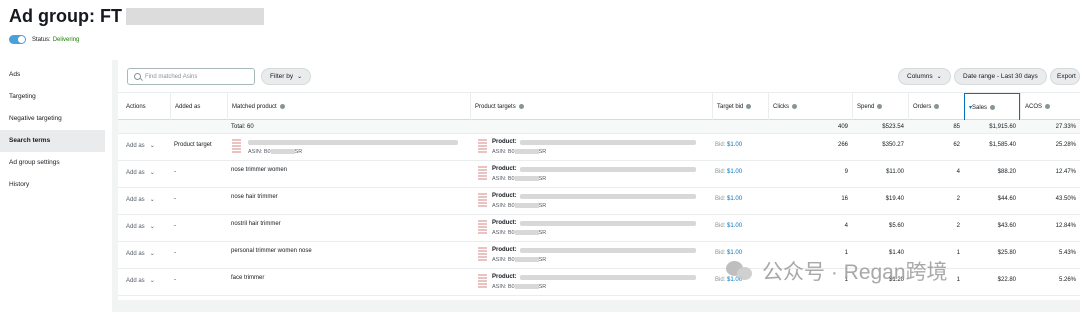 Image resolution: width=1080 pixels, height=312 pixels. I want to click on header-acos: ACOS, so click(1050, 107).